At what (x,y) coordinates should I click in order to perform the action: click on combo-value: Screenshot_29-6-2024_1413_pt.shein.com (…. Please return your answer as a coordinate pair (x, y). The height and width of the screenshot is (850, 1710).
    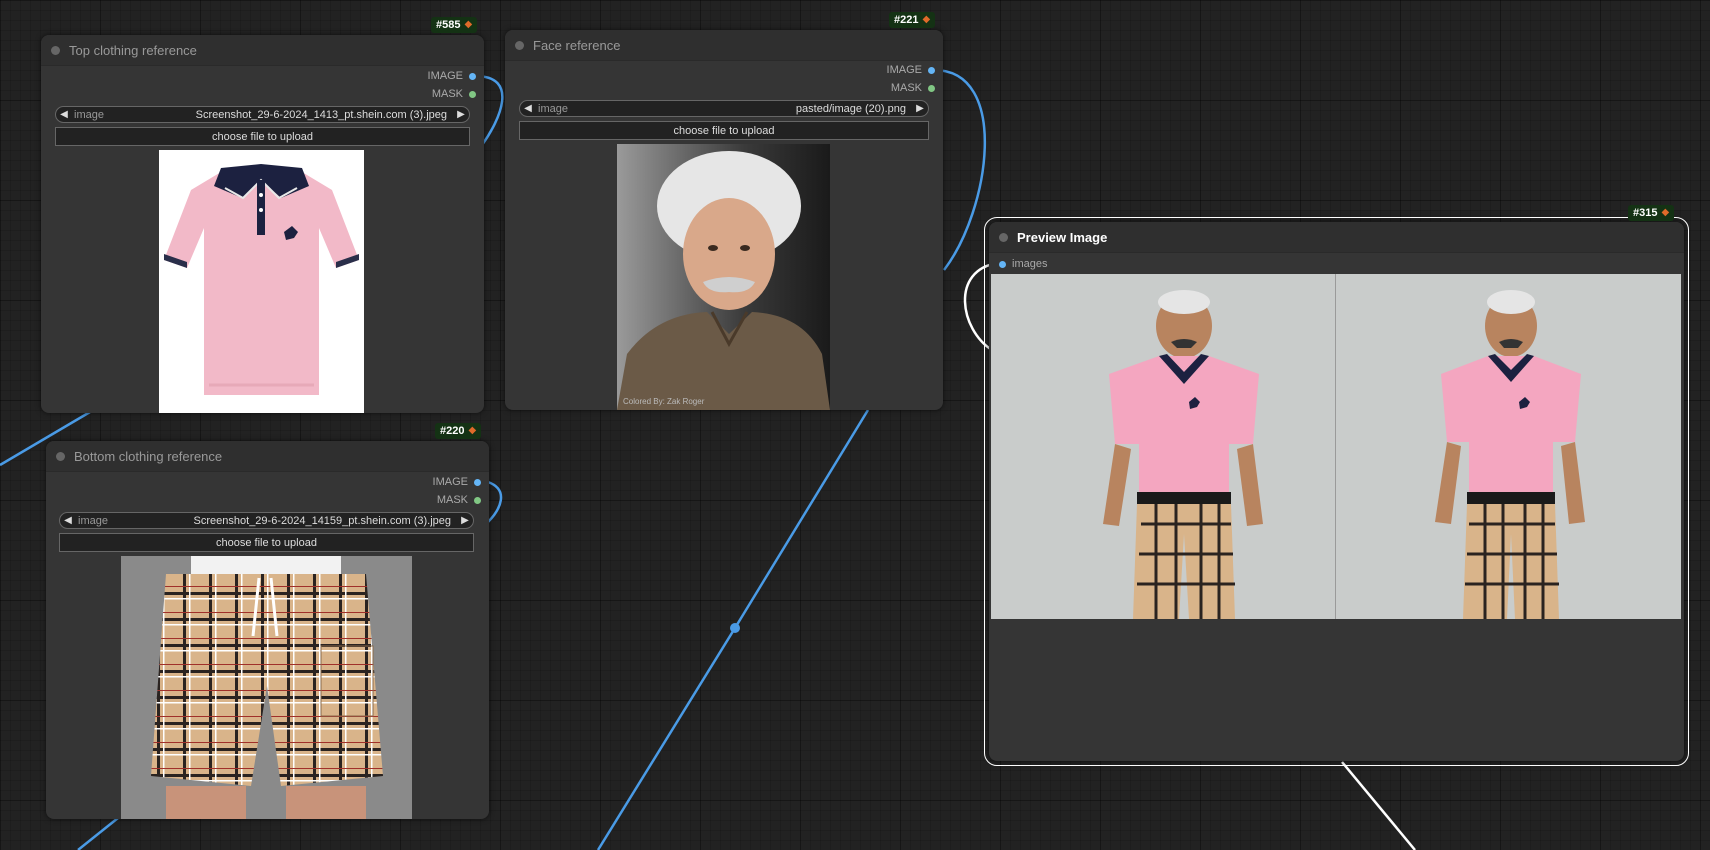
    Looking at the image, I should click on (321, 114).